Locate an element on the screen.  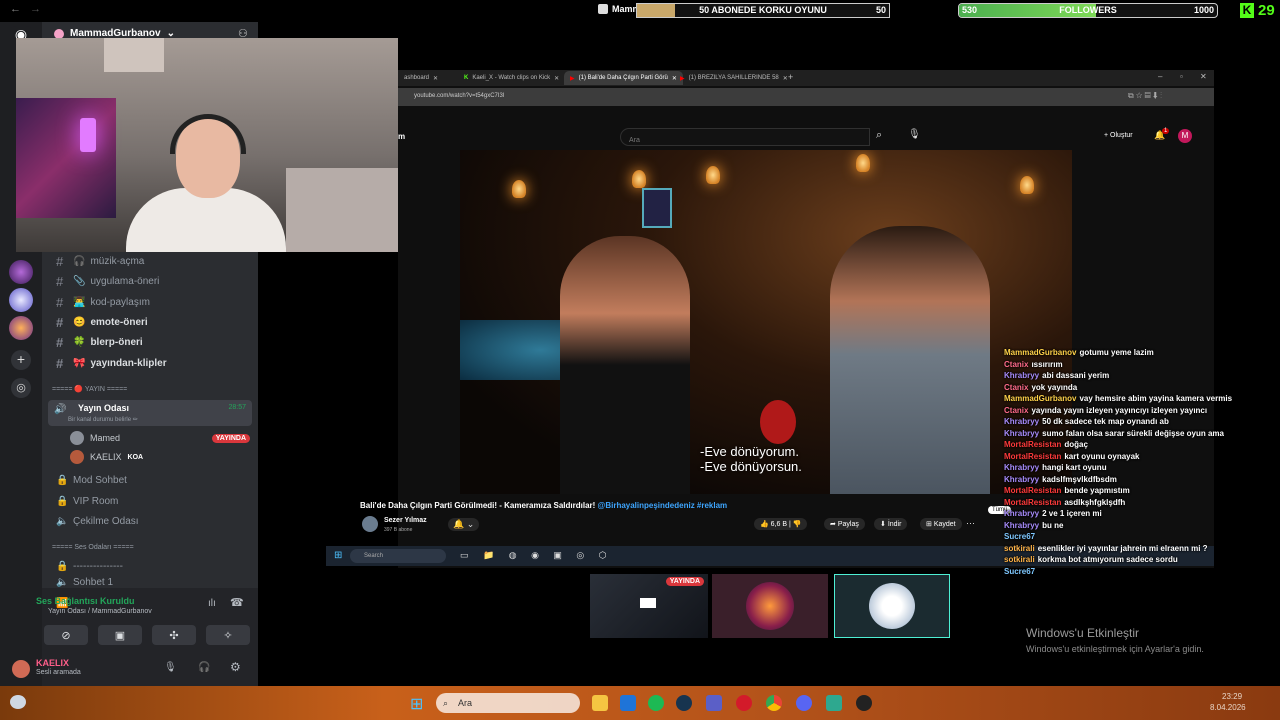
channel-vip-room: 🔒 VIP Room is located at coordinates (87, 501).